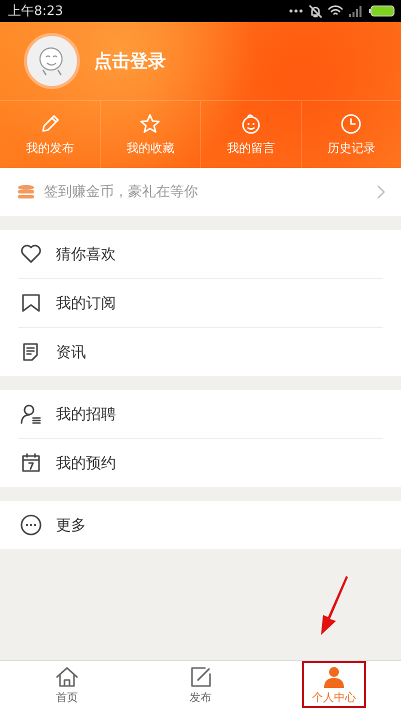  Describe the element at coordinates (382, 11) in the screenshot. I see `battery-icon` at that location.